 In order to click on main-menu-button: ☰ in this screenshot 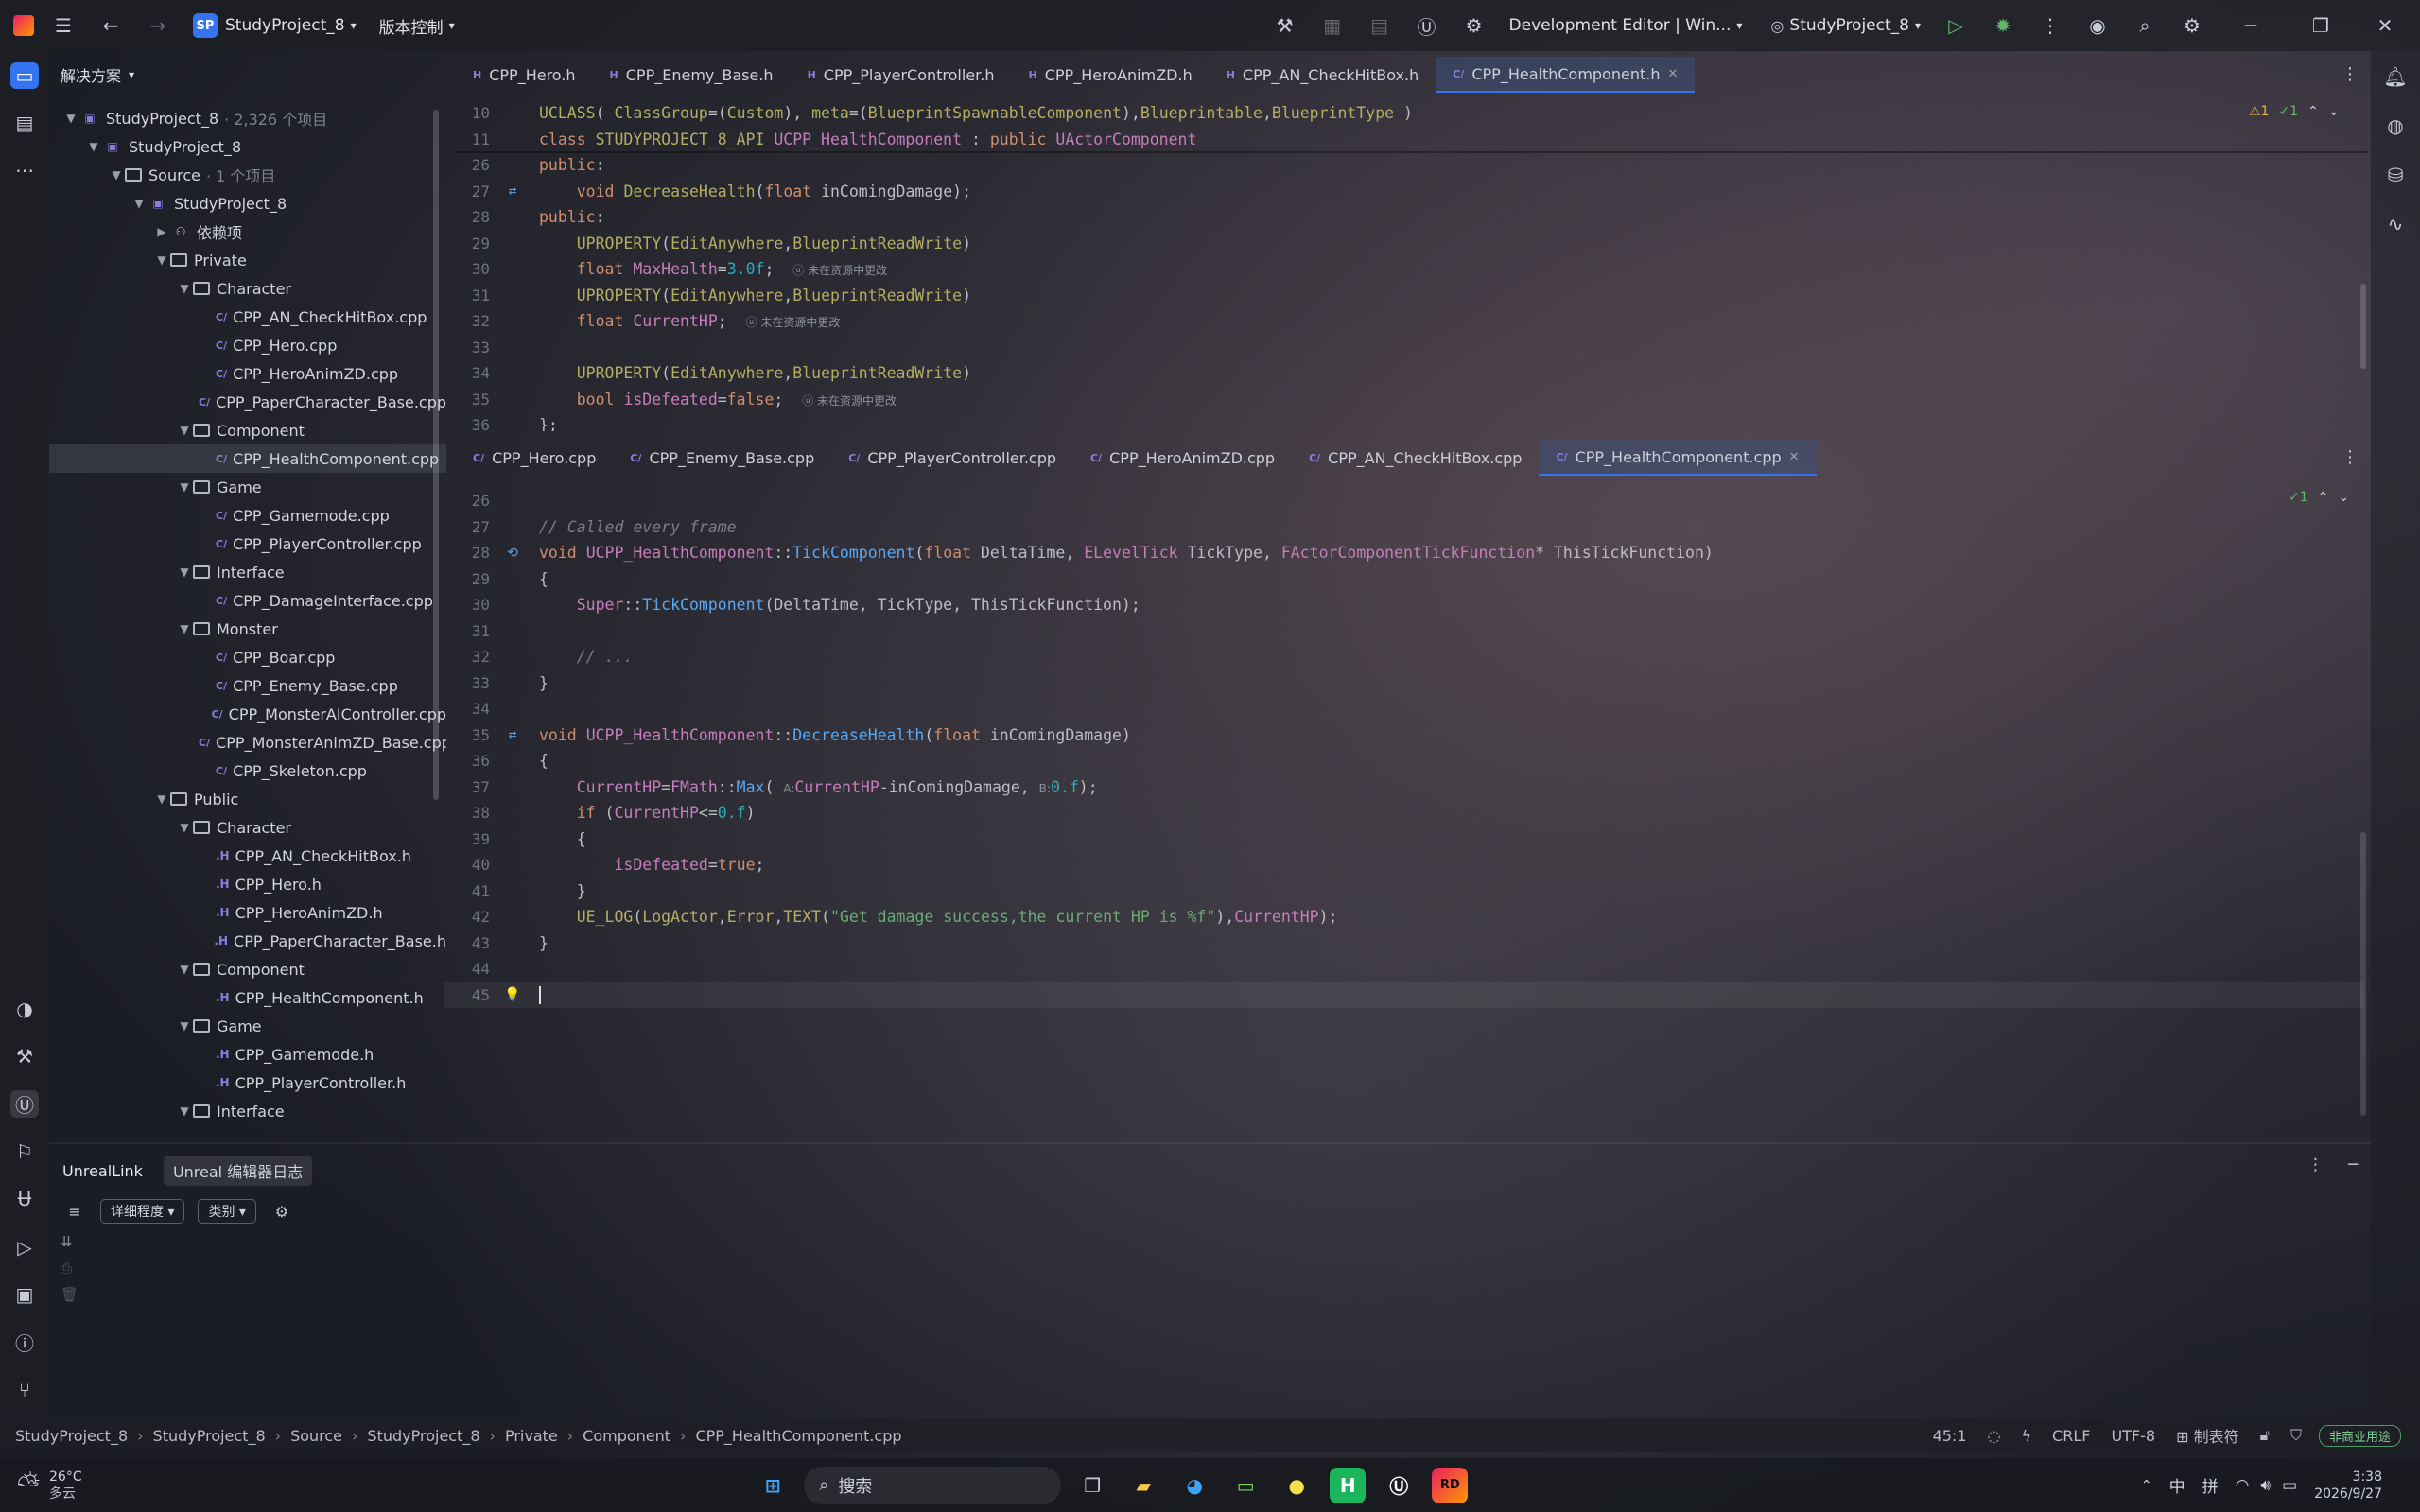, I will do `click(64, 25)`.